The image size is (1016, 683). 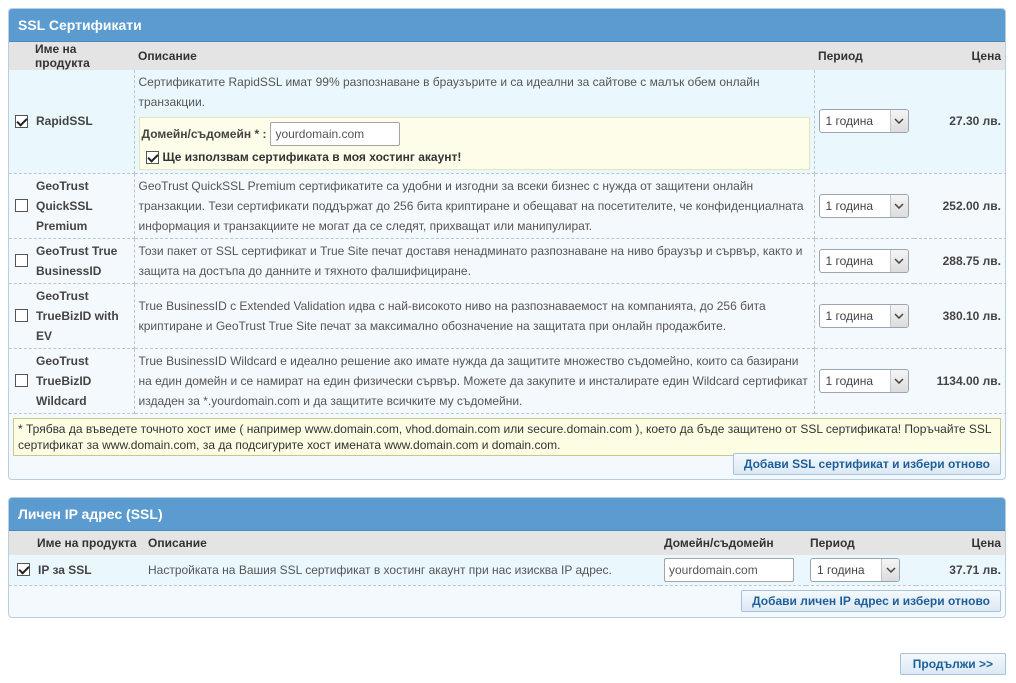 What do you see at coordinates (65, 569) in the screenshot?
I see `product-name: IP за SSL` at bounding box center [65, 569].